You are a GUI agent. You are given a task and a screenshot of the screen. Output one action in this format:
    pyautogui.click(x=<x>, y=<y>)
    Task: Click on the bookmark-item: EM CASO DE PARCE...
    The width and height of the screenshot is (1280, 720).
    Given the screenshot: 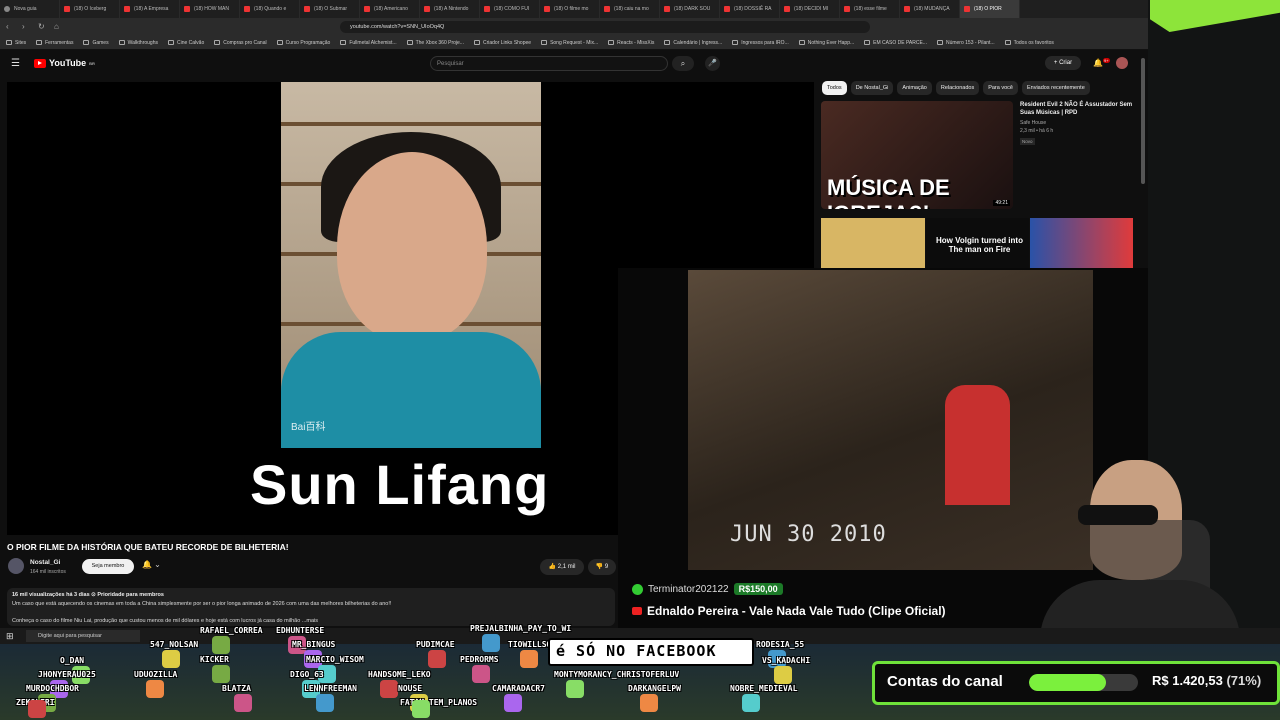 What is the action you would take?
    pyautogui.click(x=895, y=43)
    